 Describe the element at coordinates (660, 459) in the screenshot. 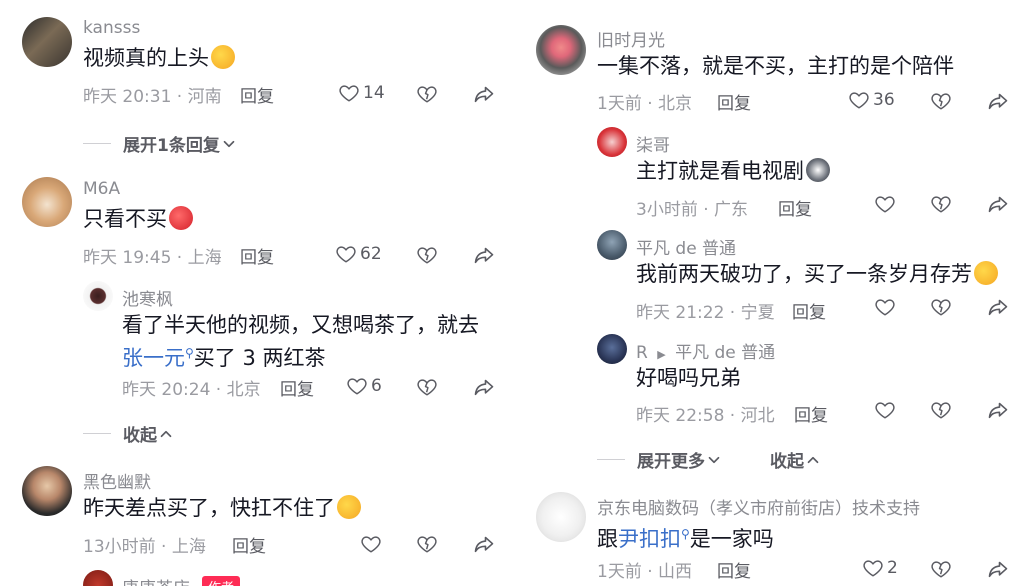

I see `expand-more-button: 展开更多` at that location.